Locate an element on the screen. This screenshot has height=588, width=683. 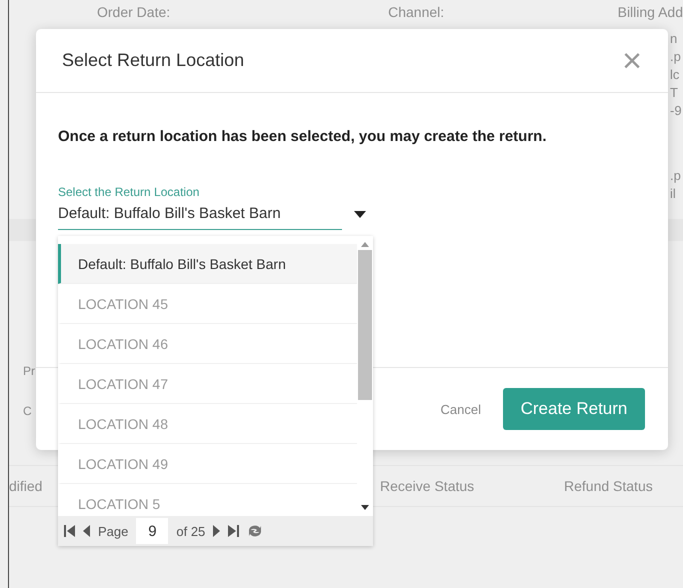
address-text: .p is located at coordinates (675, 57).